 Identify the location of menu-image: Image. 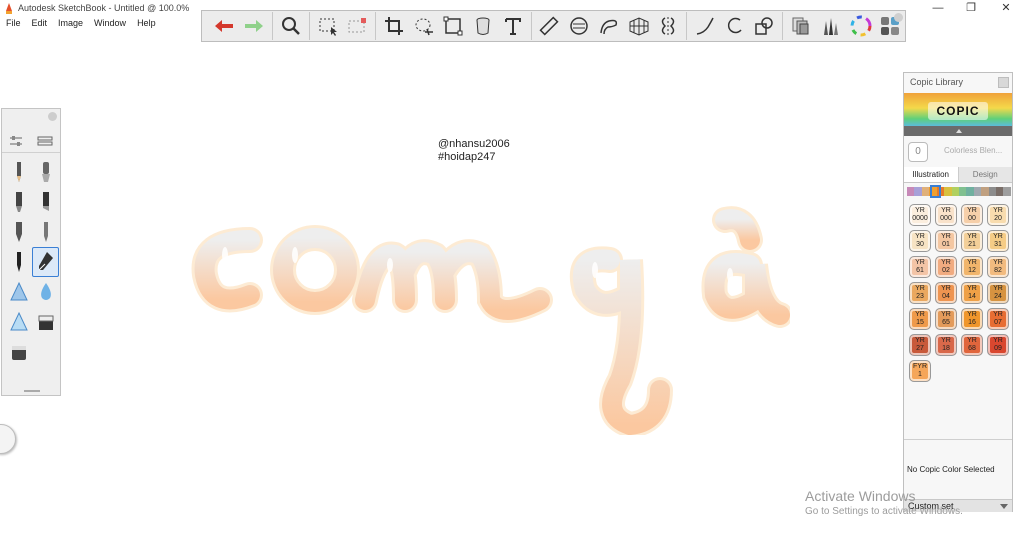
(70, 24).